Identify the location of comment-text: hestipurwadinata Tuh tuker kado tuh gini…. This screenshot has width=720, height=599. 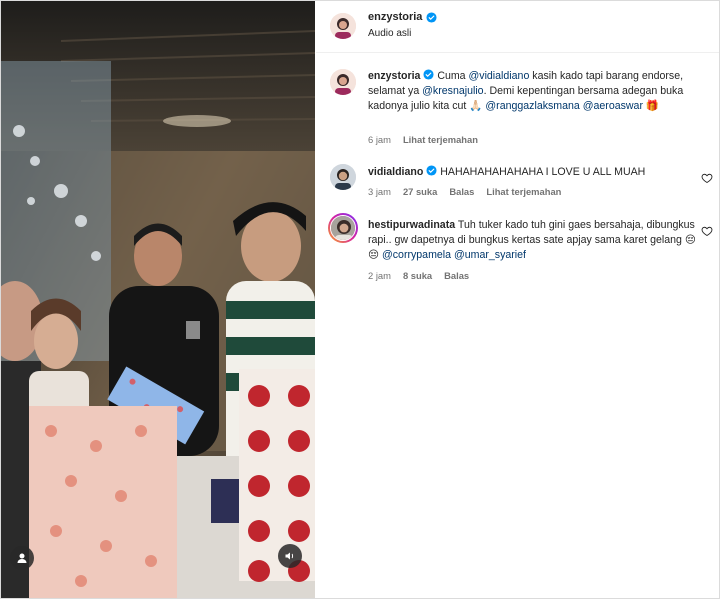
(532, 240).